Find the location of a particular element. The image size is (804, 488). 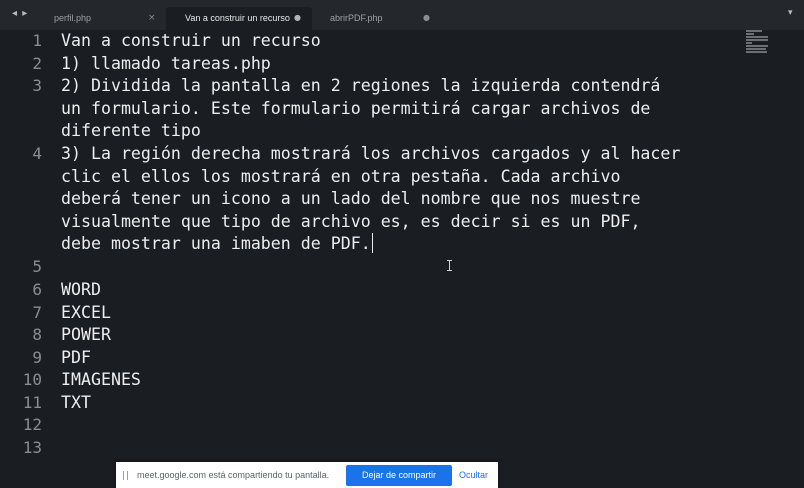

tab-nav-arrows-icon: ◂ ▸ is located at coordinates (20, 13).